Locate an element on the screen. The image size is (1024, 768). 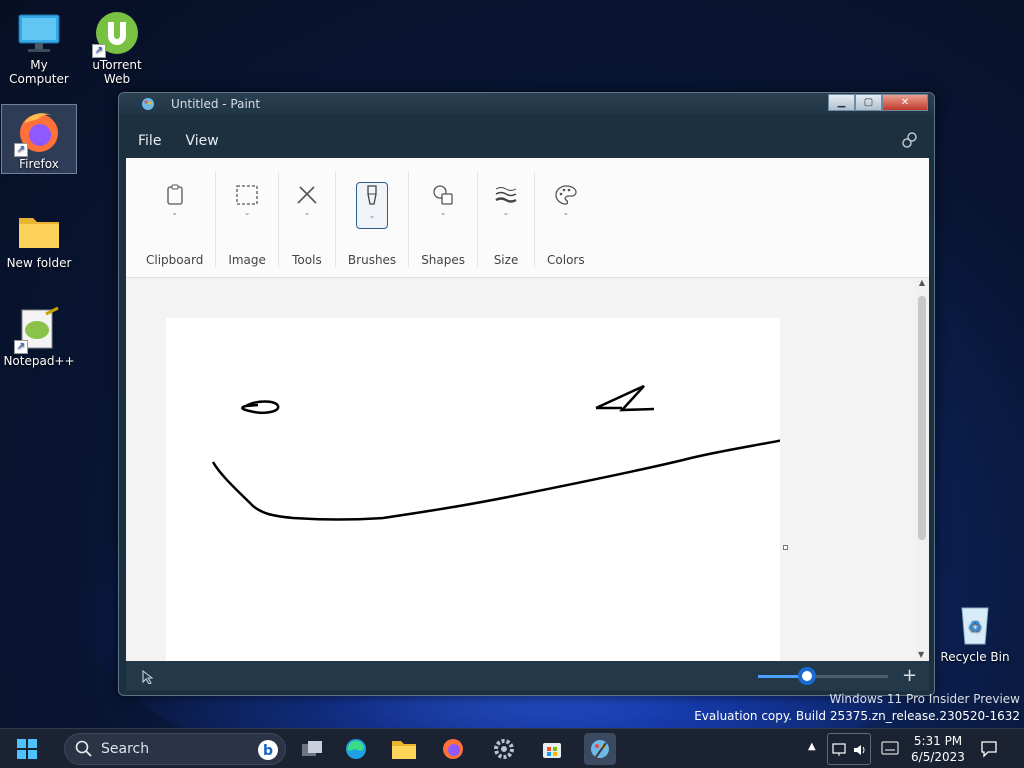
desktop-icon-new-folder: New folder is located at coordinates (39, 237).